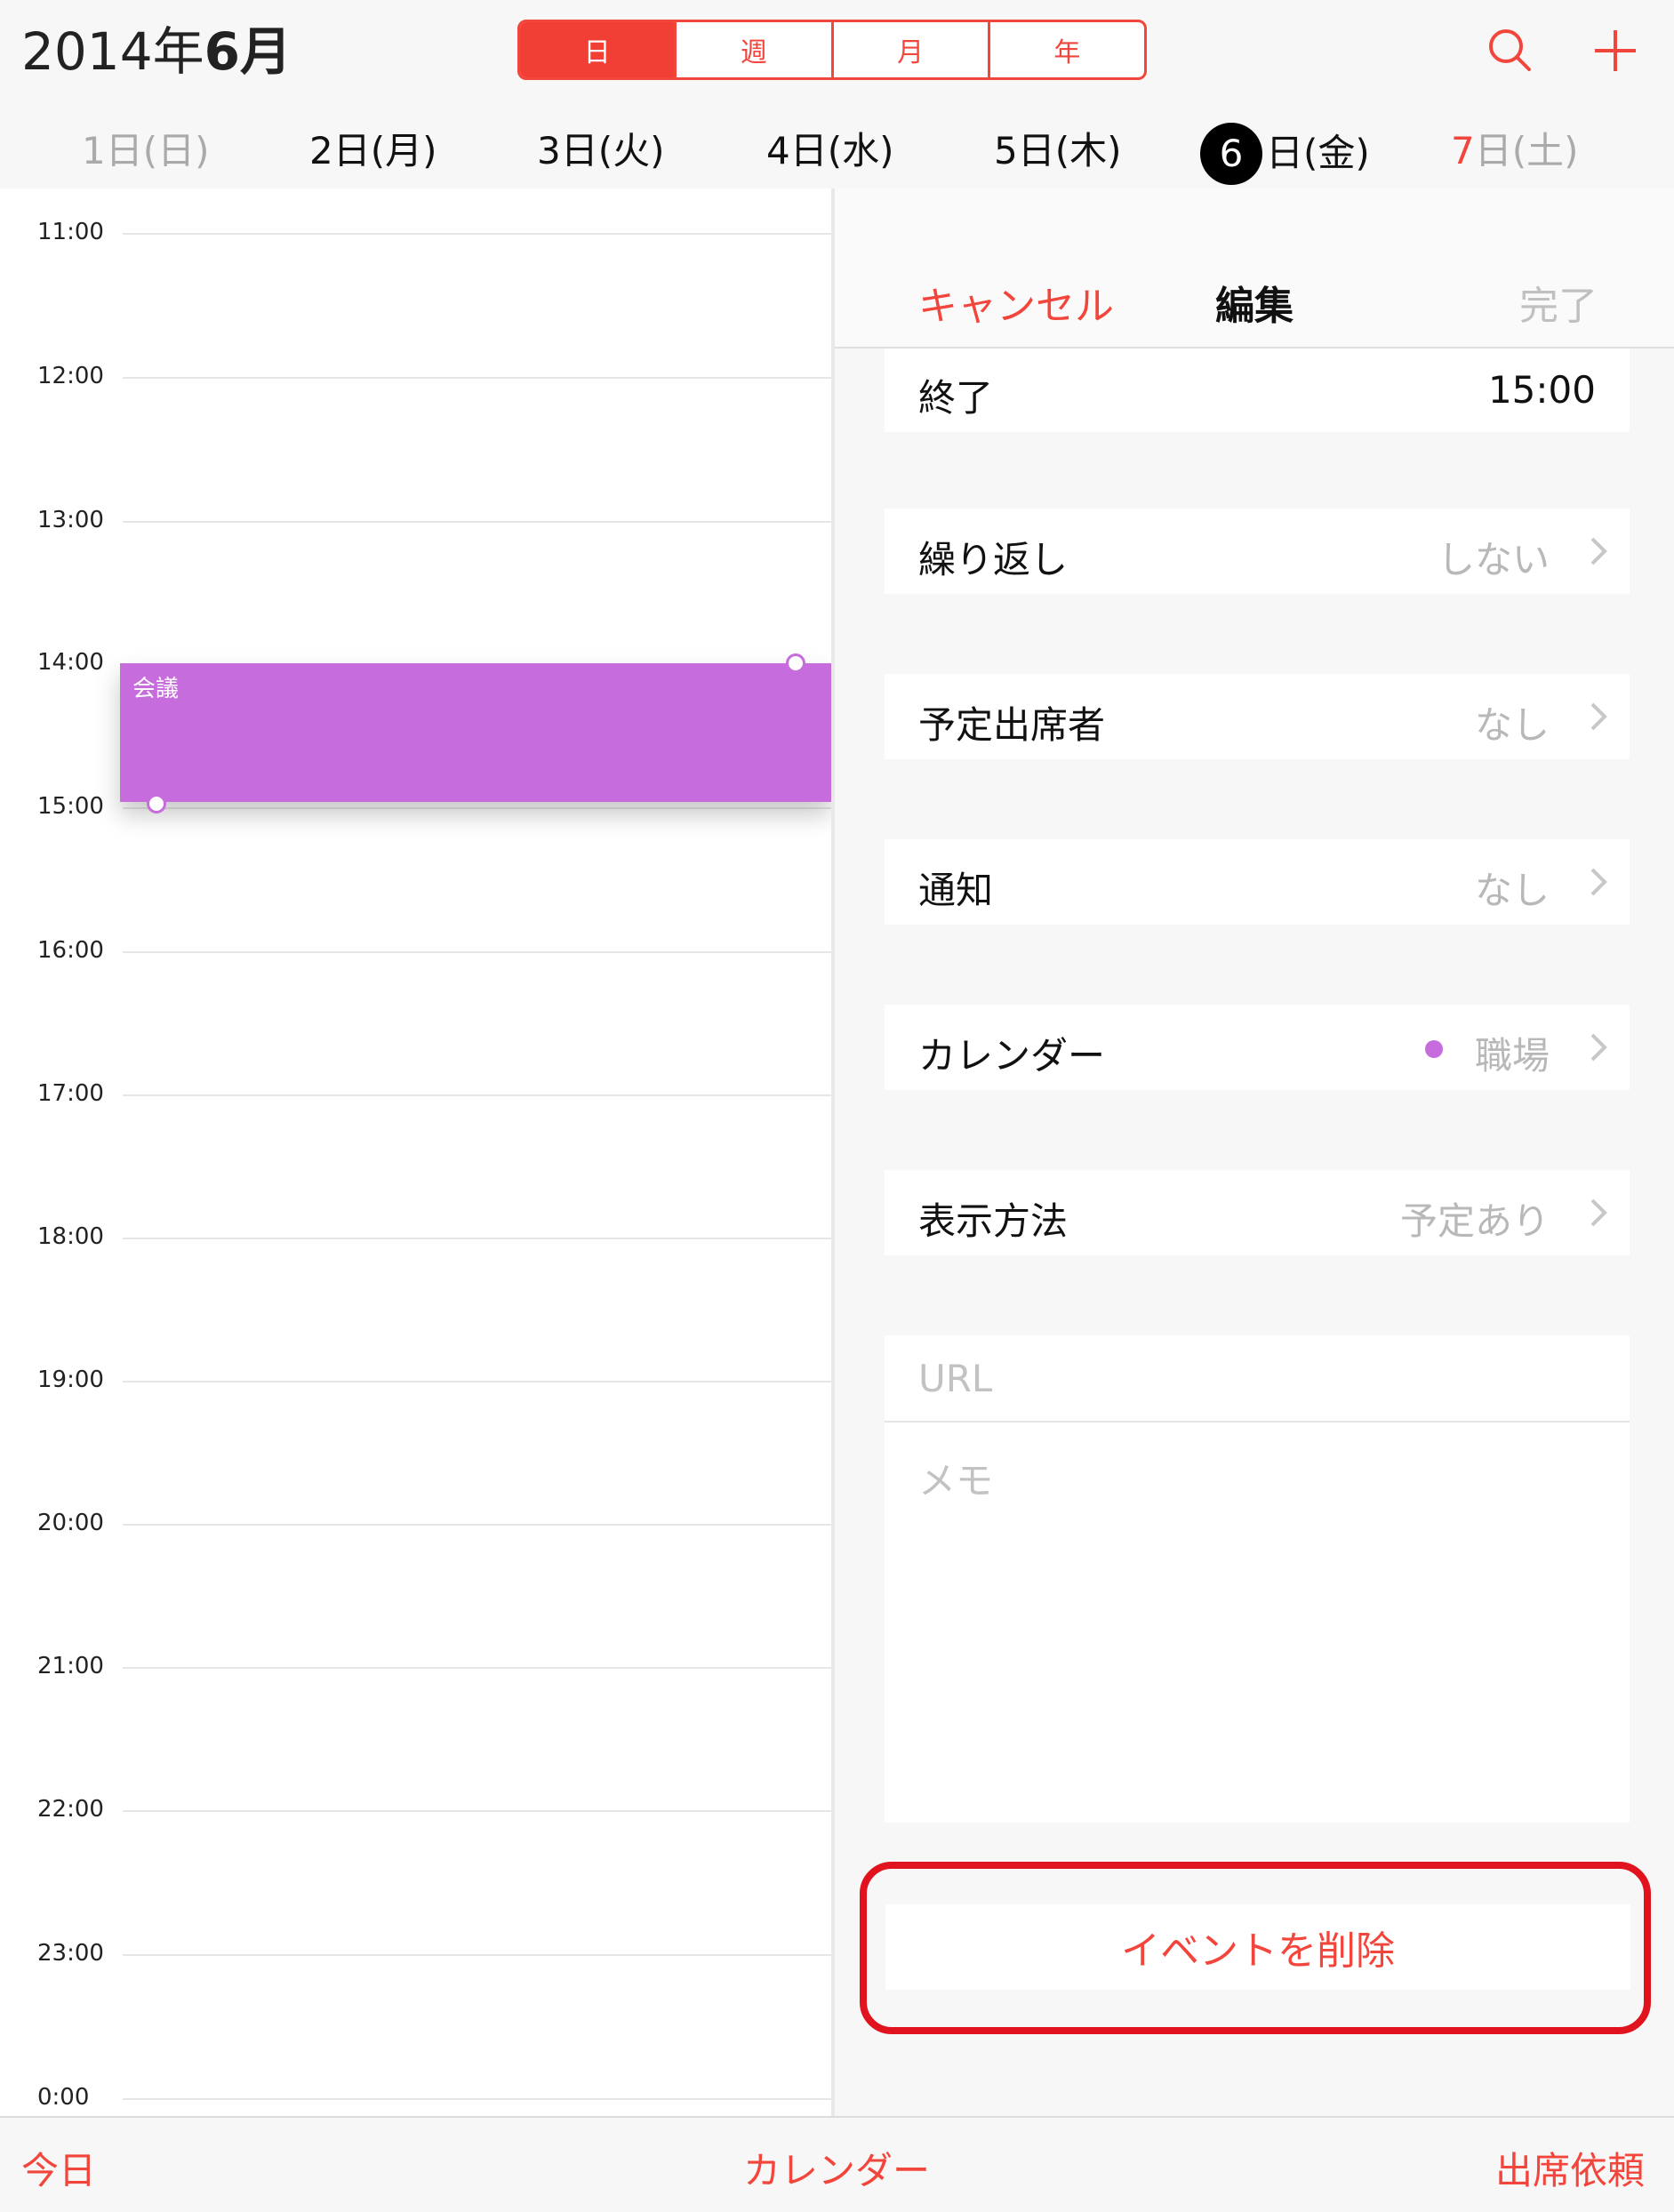  Describe the element at coordinates (1515, 151) in the screenshot. I see `day-7: 7日(土)` at that location.